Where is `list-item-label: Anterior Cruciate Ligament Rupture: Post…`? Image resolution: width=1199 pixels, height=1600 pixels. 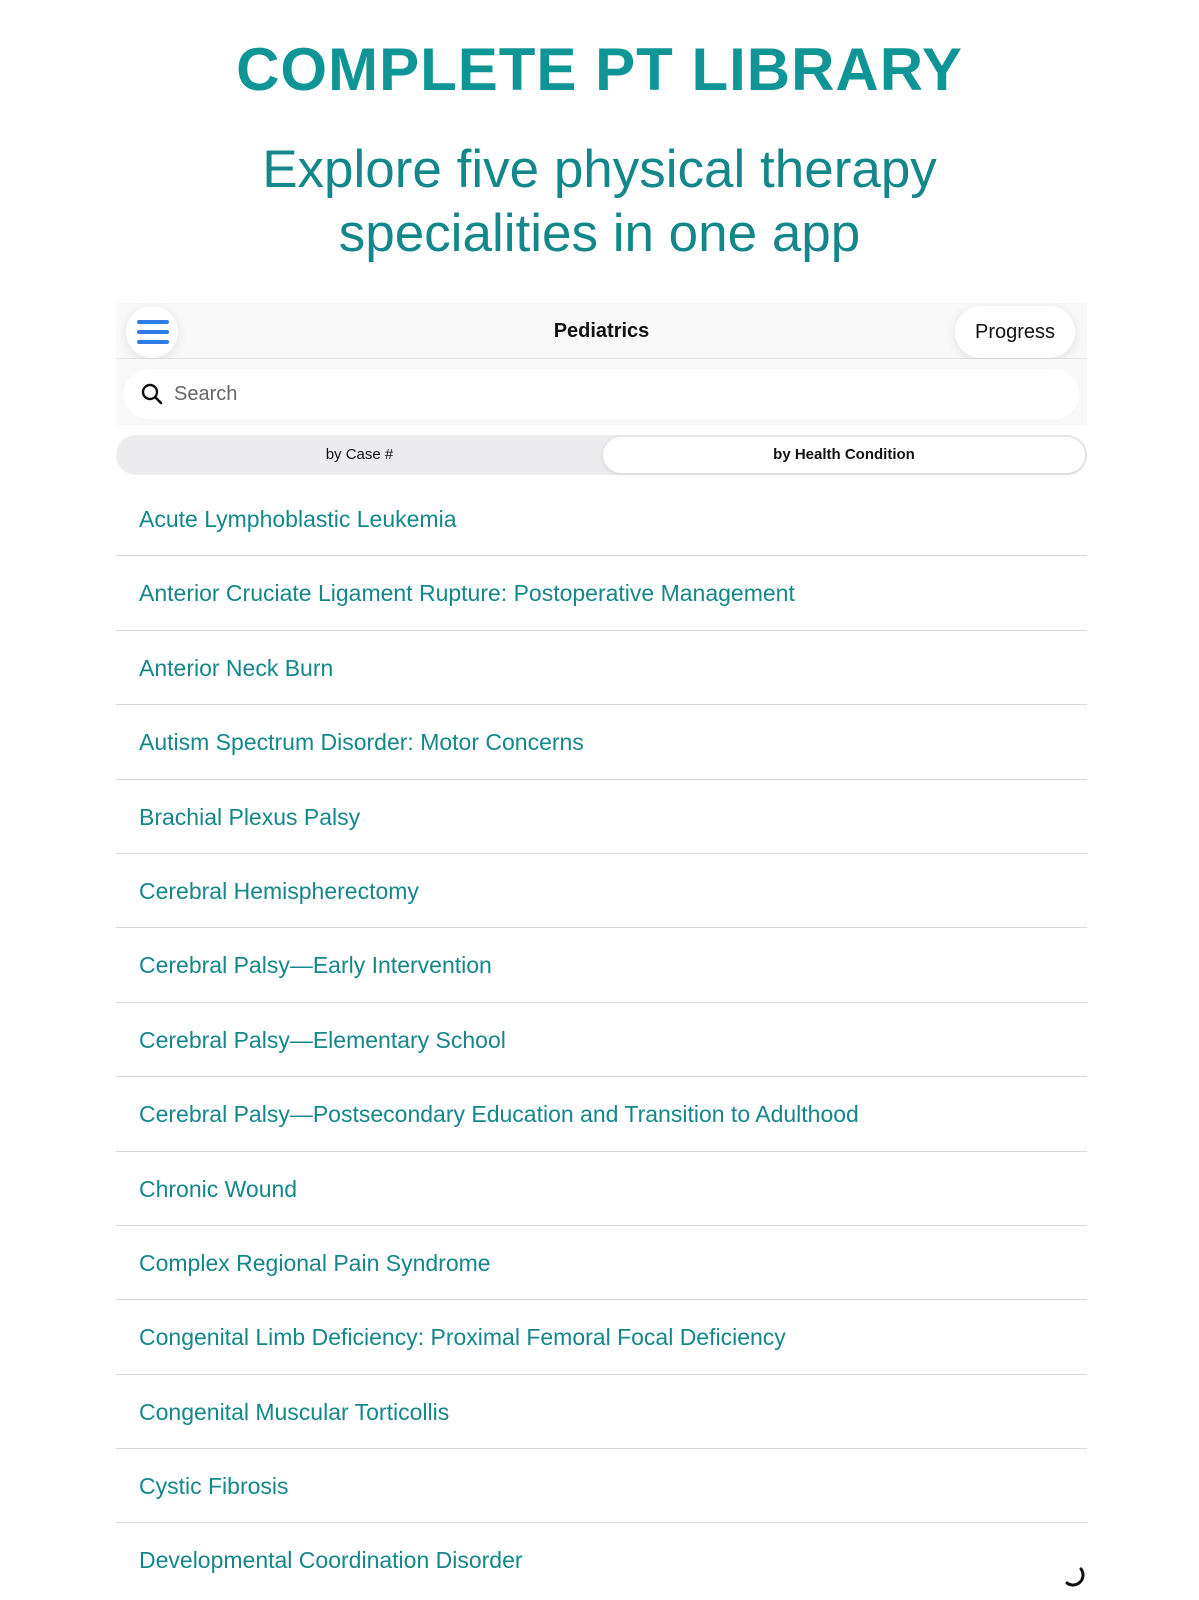
list-item-label: Anterior Cruciate Ligament Rupture: Post… is located at coordinates (467, 593).